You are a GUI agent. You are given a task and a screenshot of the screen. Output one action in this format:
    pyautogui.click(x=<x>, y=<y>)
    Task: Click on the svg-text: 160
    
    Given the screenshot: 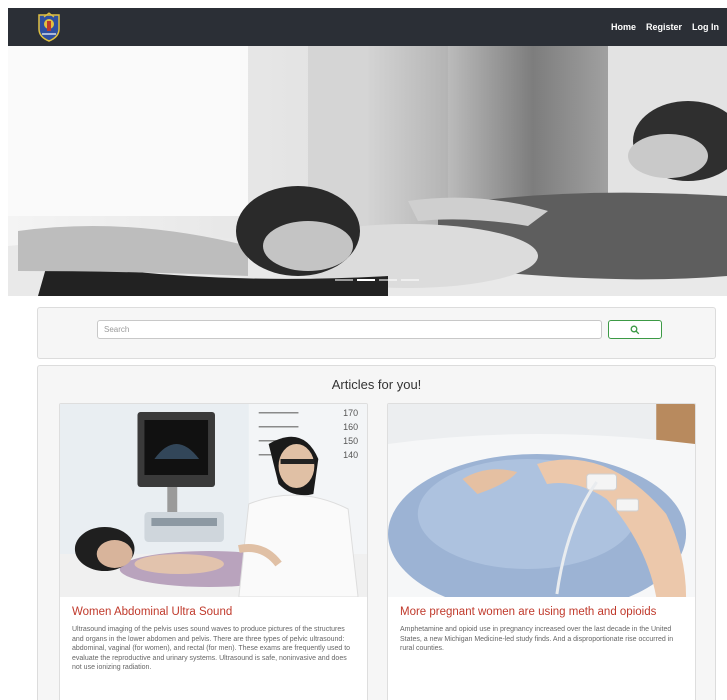 What is the action you would take?
    pyautogui.click(x=350, y=427)
    